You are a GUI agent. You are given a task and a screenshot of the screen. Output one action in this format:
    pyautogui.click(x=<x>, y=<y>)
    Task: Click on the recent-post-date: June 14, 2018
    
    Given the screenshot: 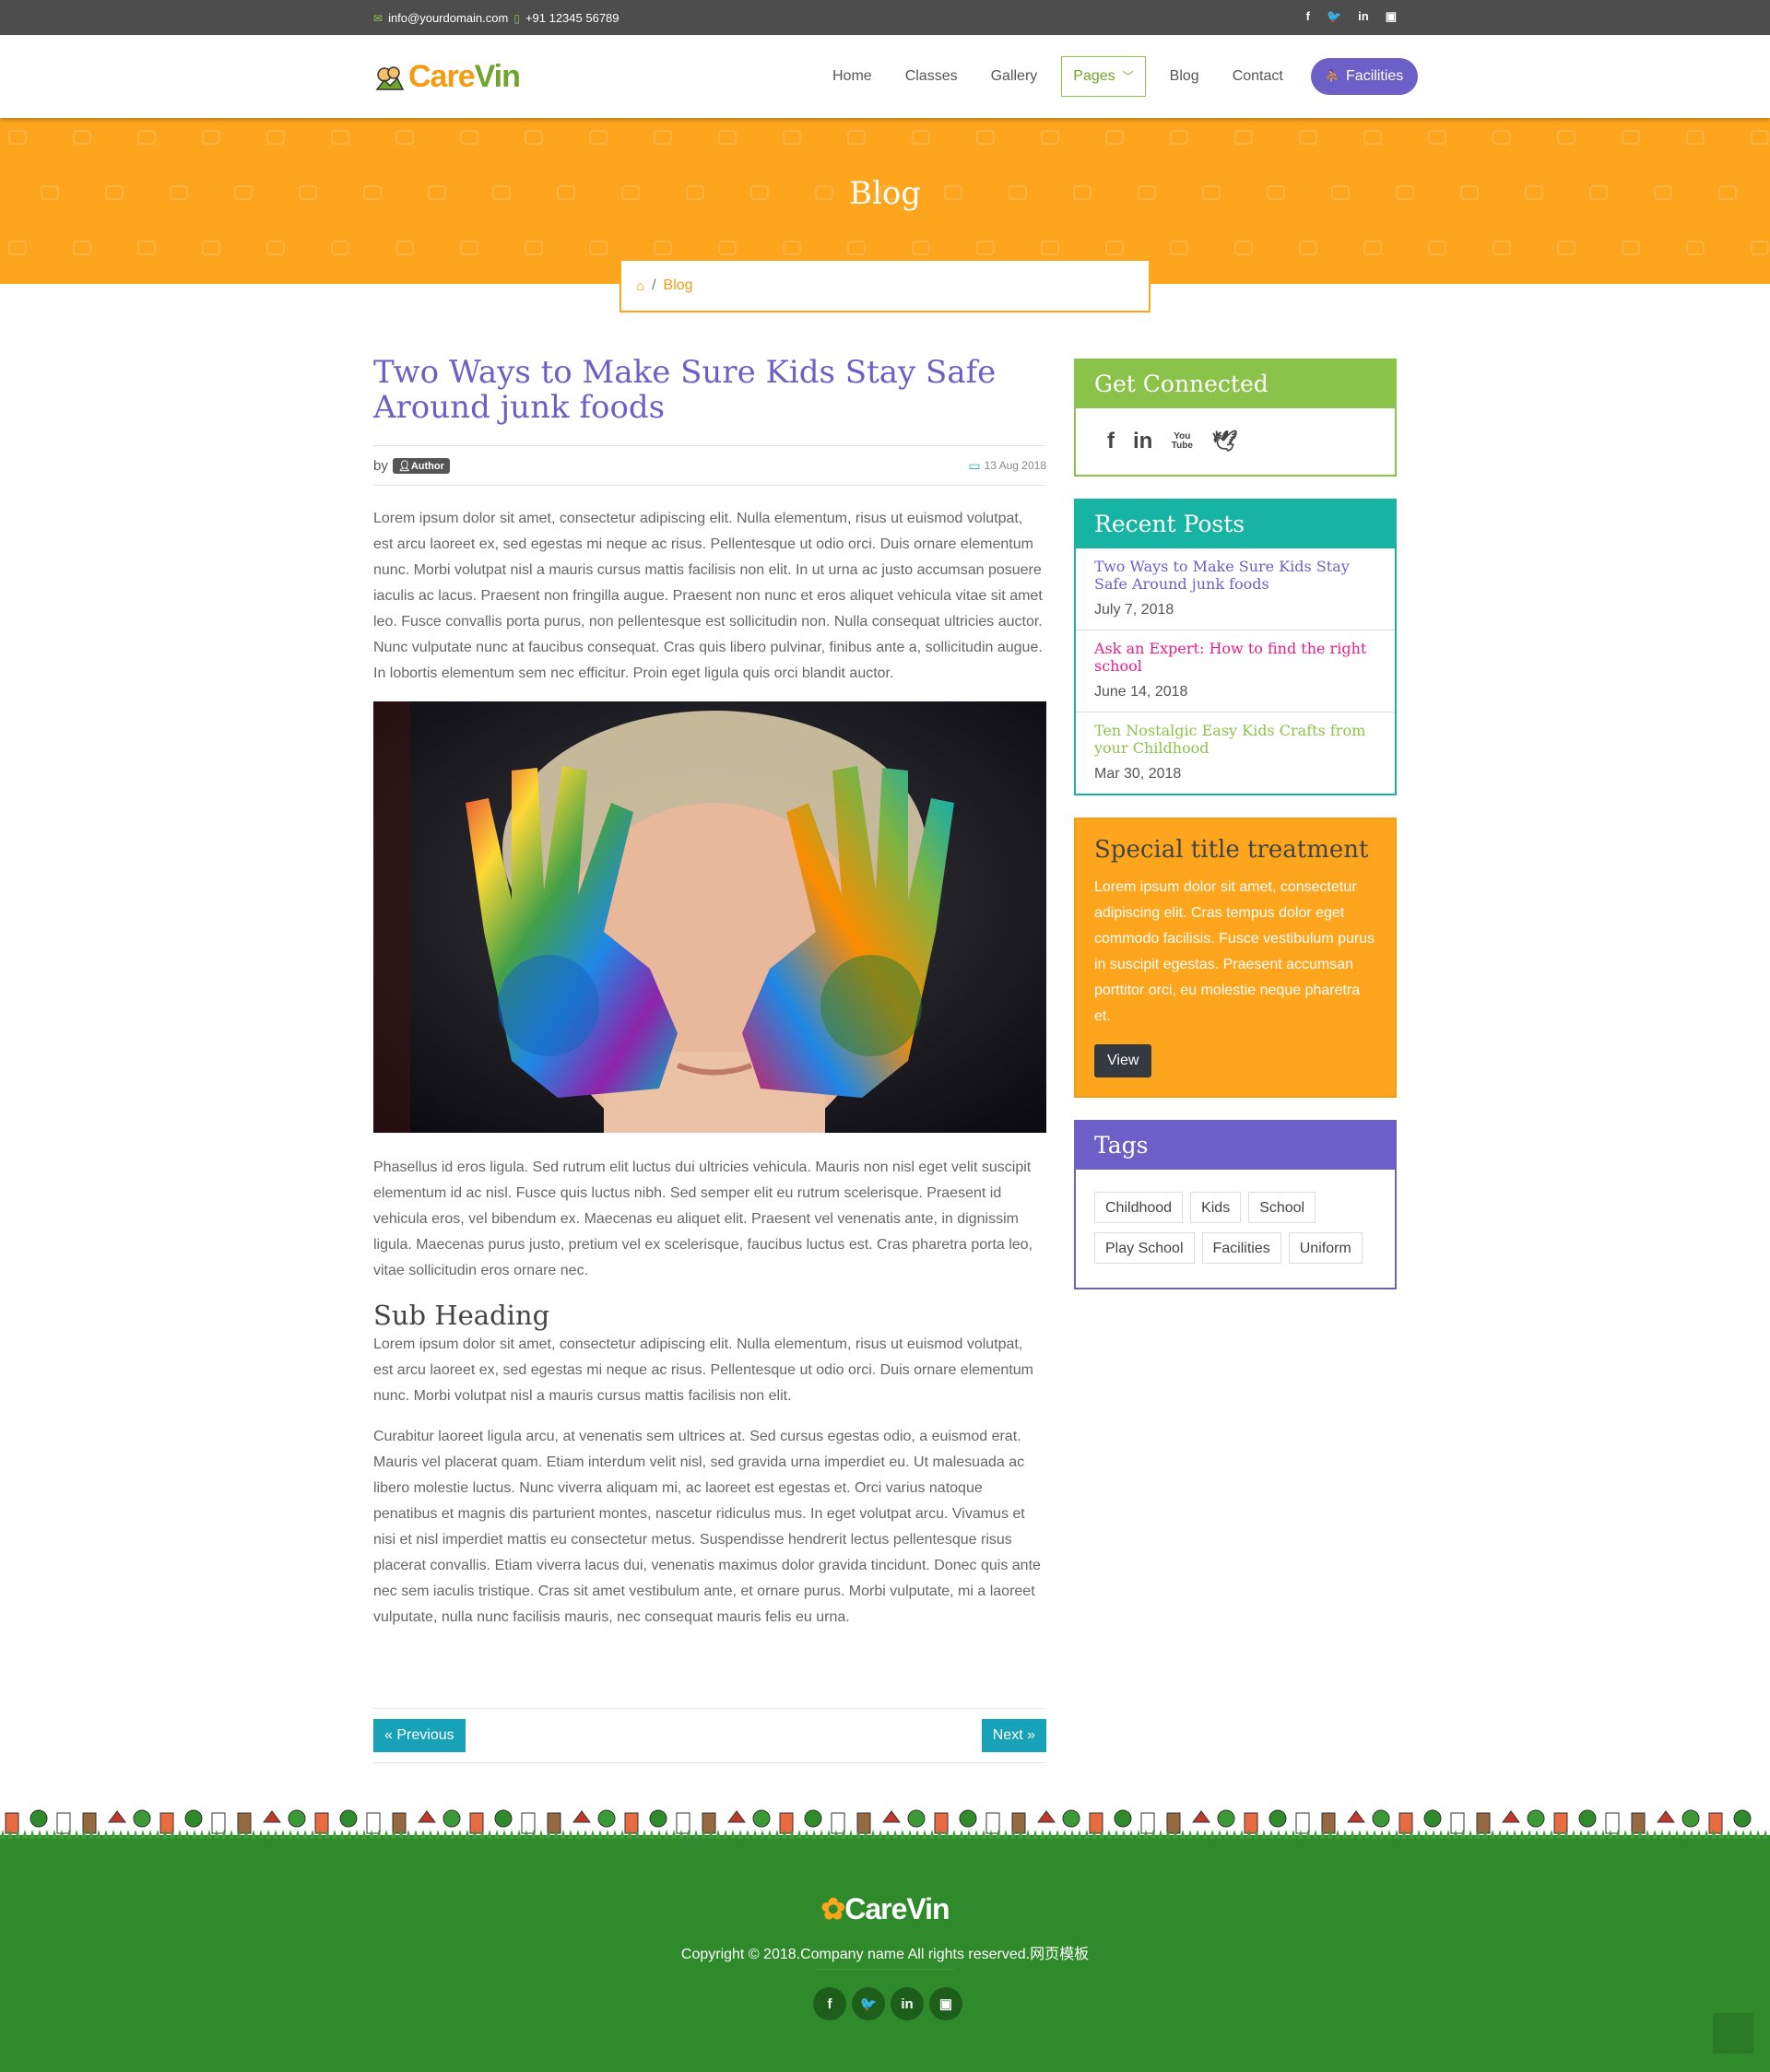 What is the action you would take?
    pyautogui.click(x=1141, y=692)
    